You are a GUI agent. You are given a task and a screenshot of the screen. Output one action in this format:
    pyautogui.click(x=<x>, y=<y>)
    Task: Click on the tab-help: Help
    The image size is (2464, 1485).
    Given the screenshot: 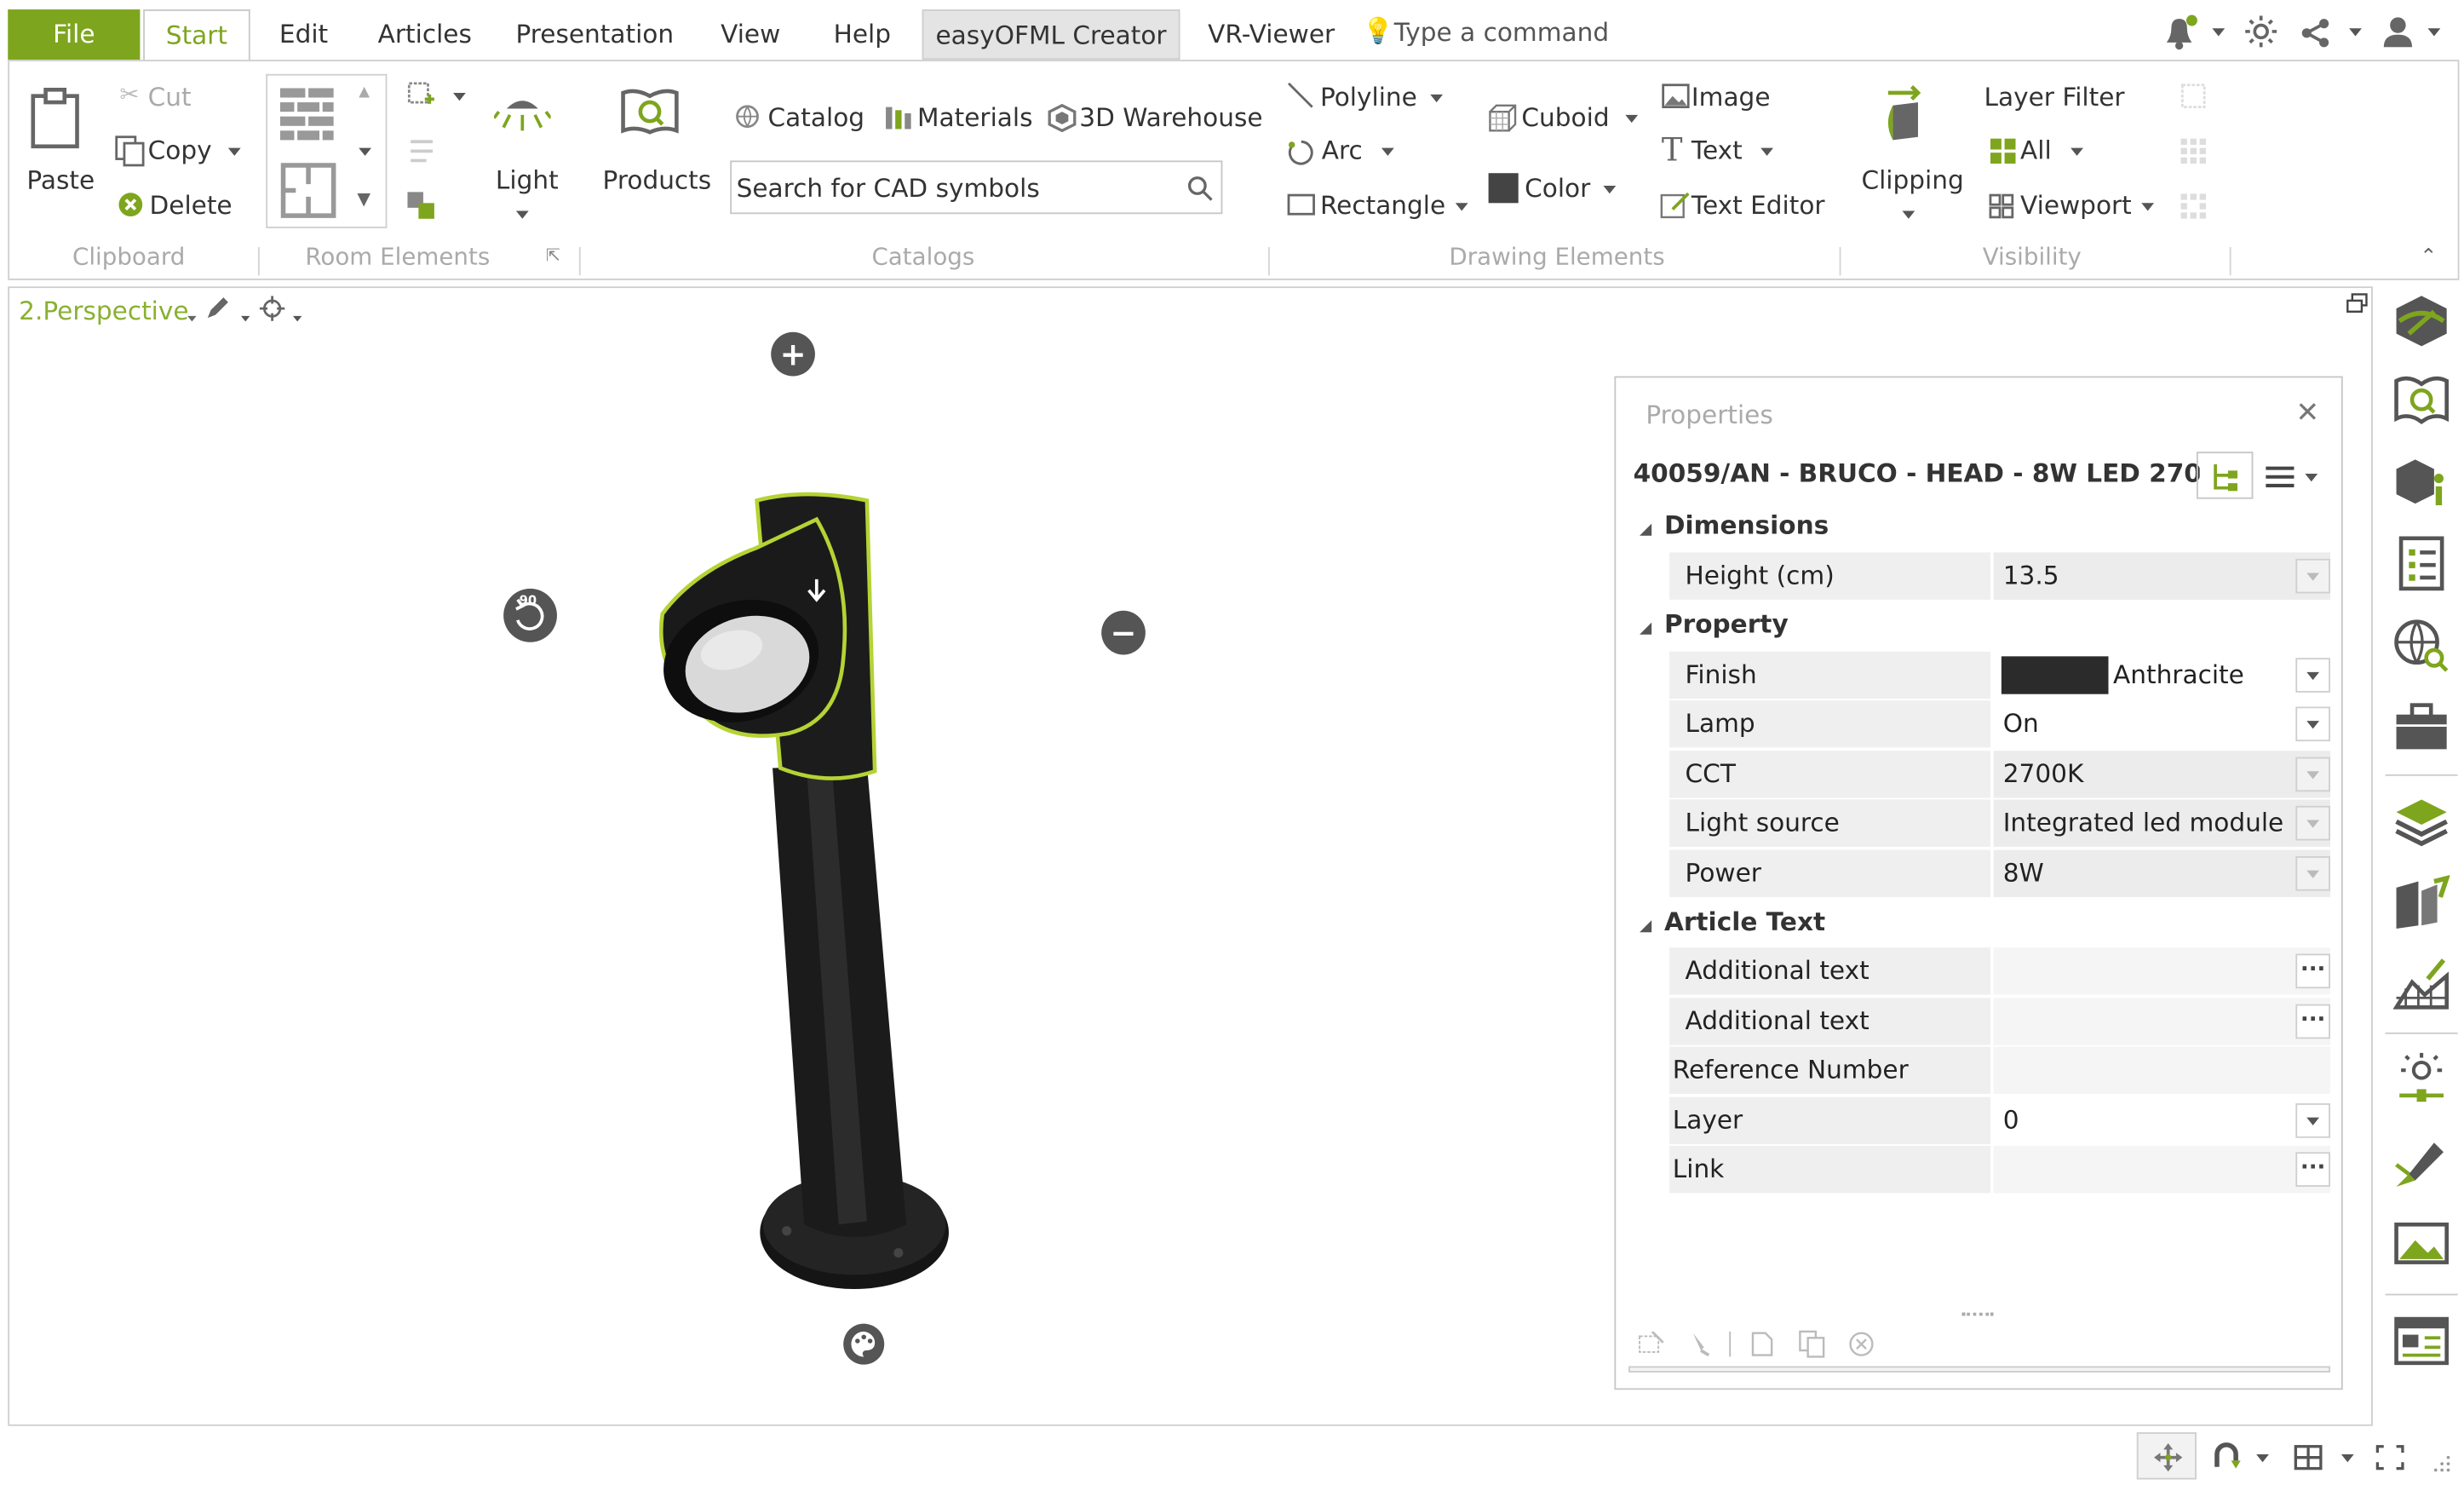 What is the action you would take?
    pyautogui.click(x=862, y=34)
    